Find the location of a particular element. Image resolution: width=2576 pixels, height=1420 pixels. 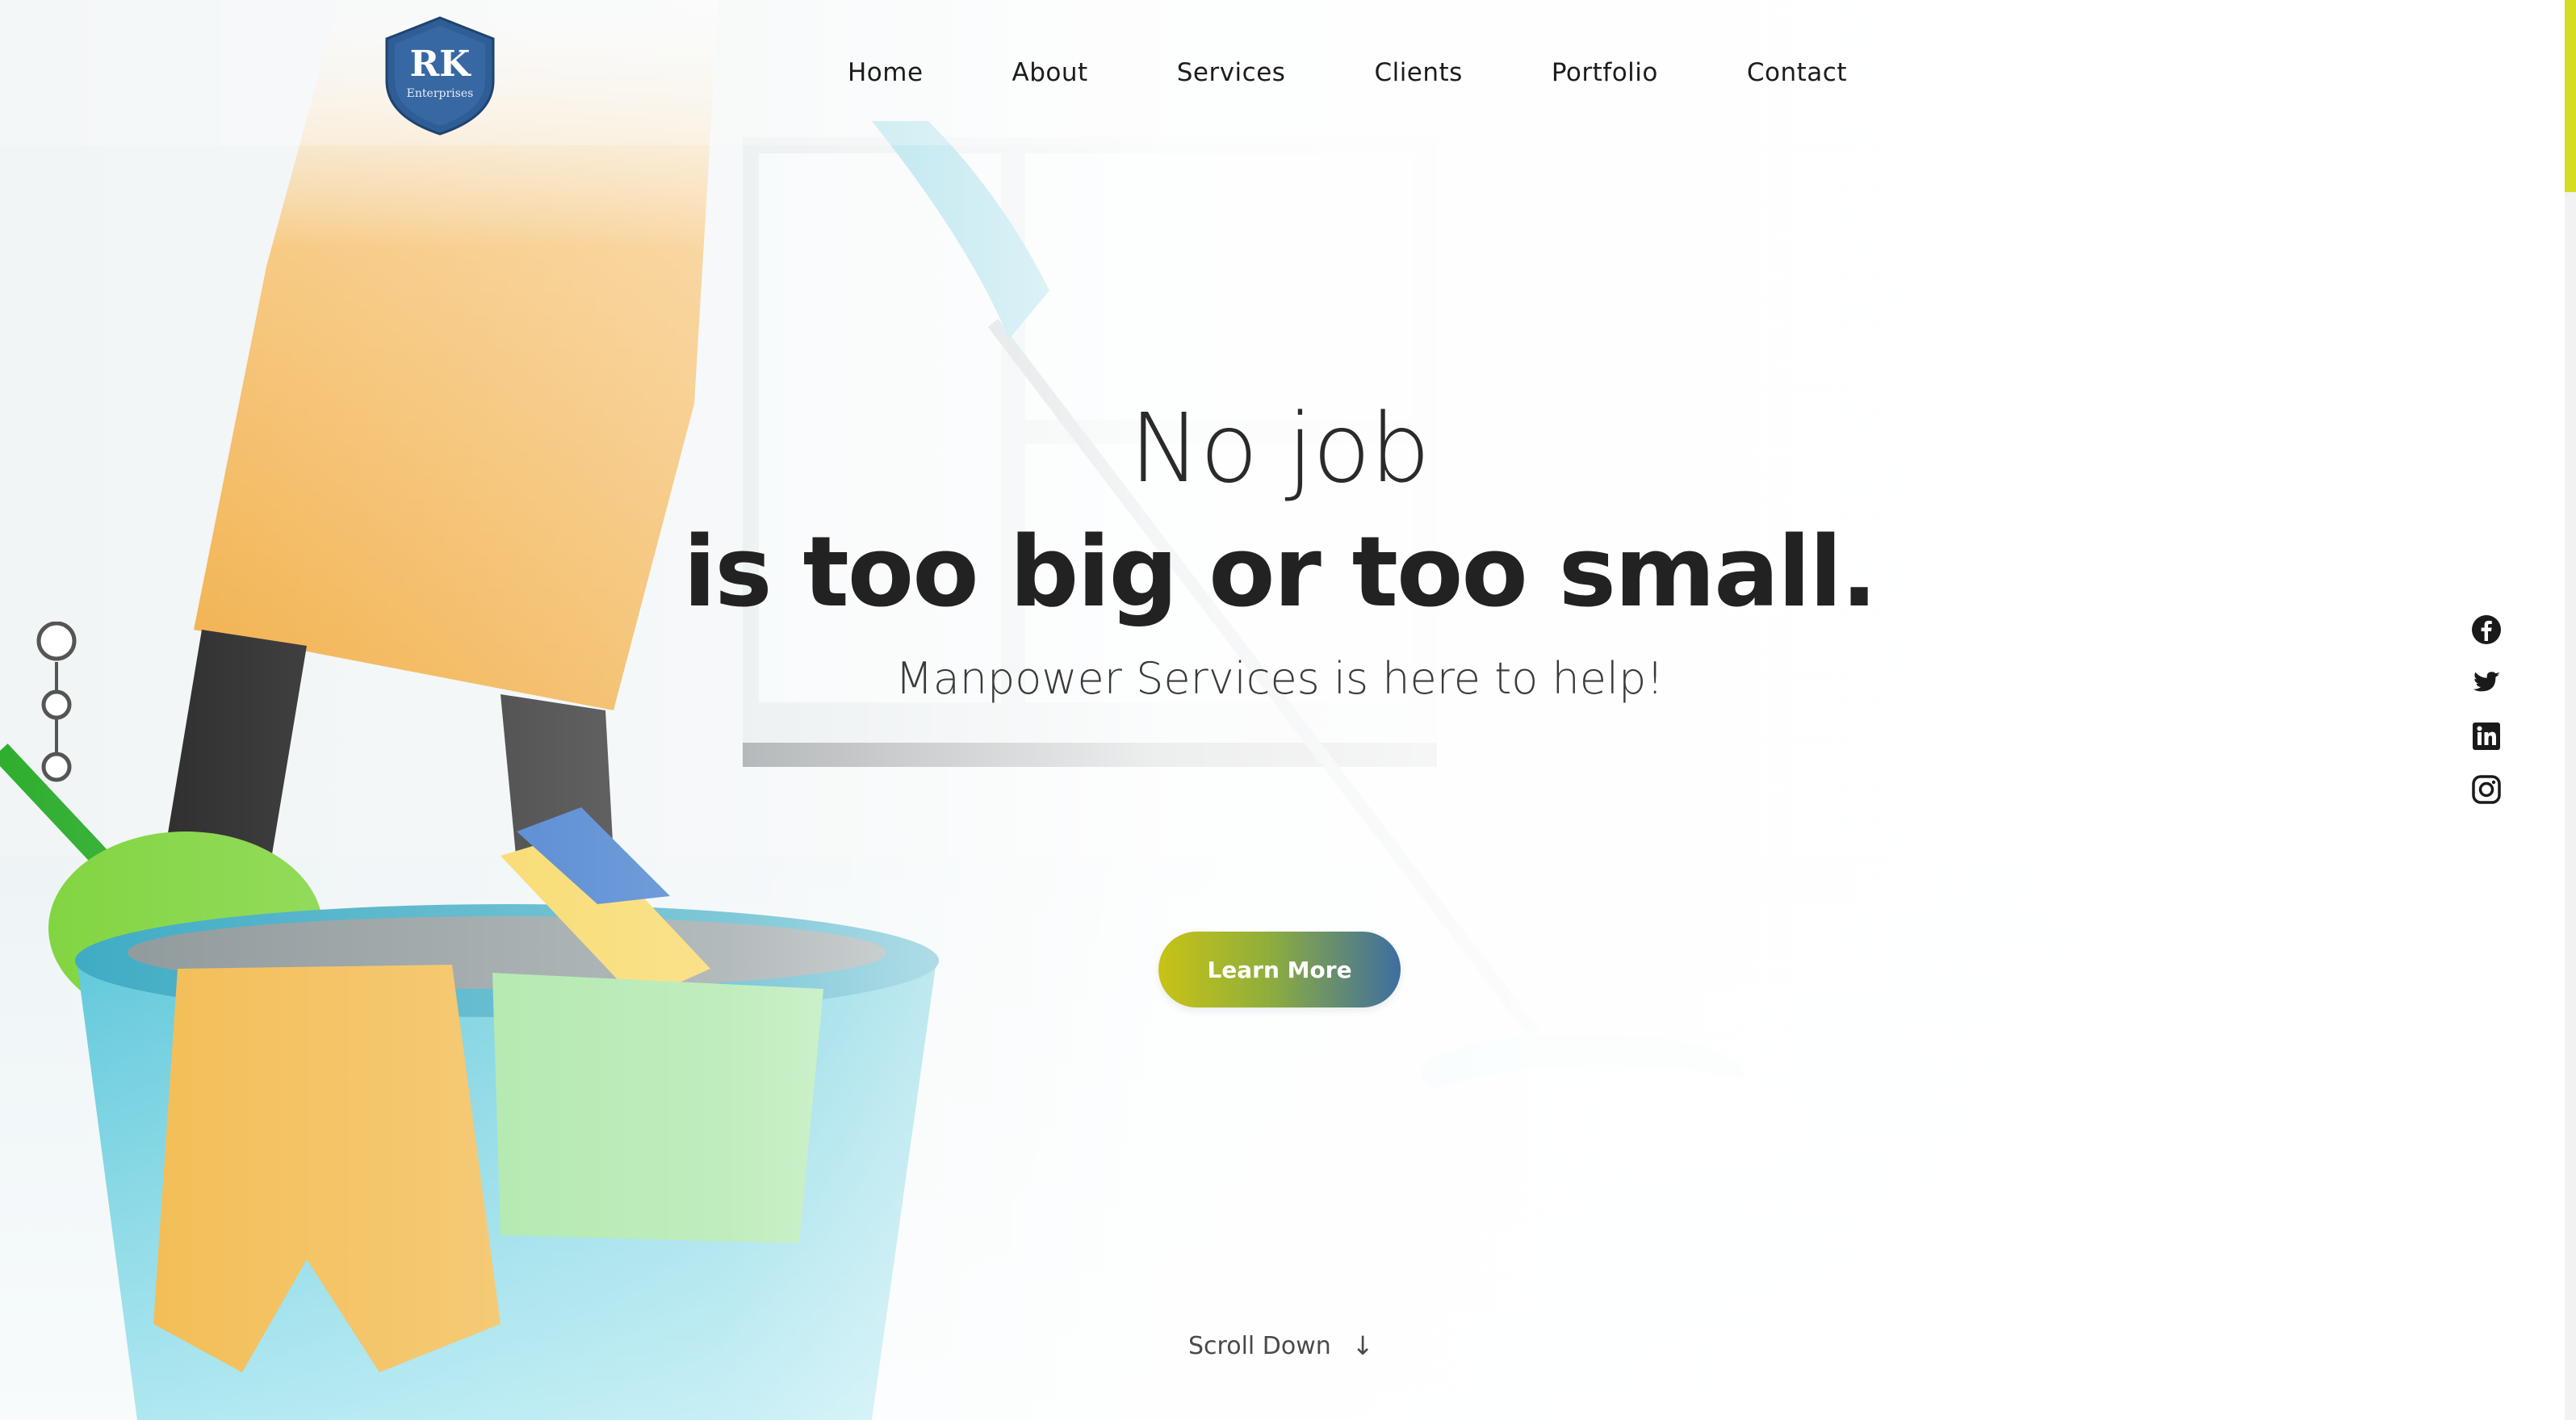

scrollbar-thumb is located at coordinates (2570, 96).